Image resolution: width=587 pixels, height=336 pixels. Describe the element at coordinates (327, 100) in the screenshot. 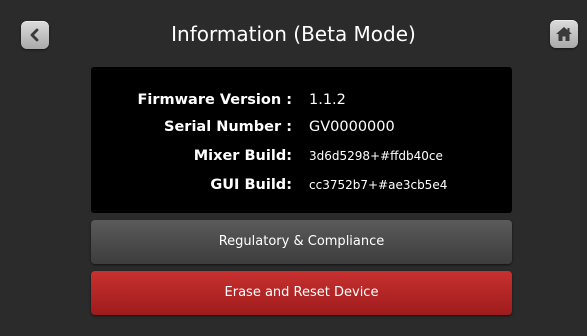

I see `firmware-version-value: 1.1.2` at that location.